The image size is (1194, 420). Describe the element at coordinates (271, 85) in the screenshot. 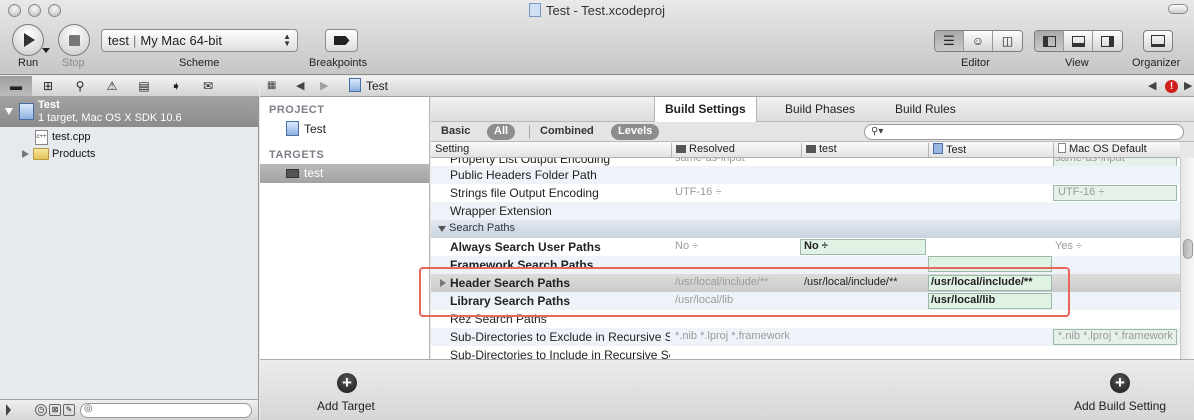

I see `related-items-icon: ▦` at that location.